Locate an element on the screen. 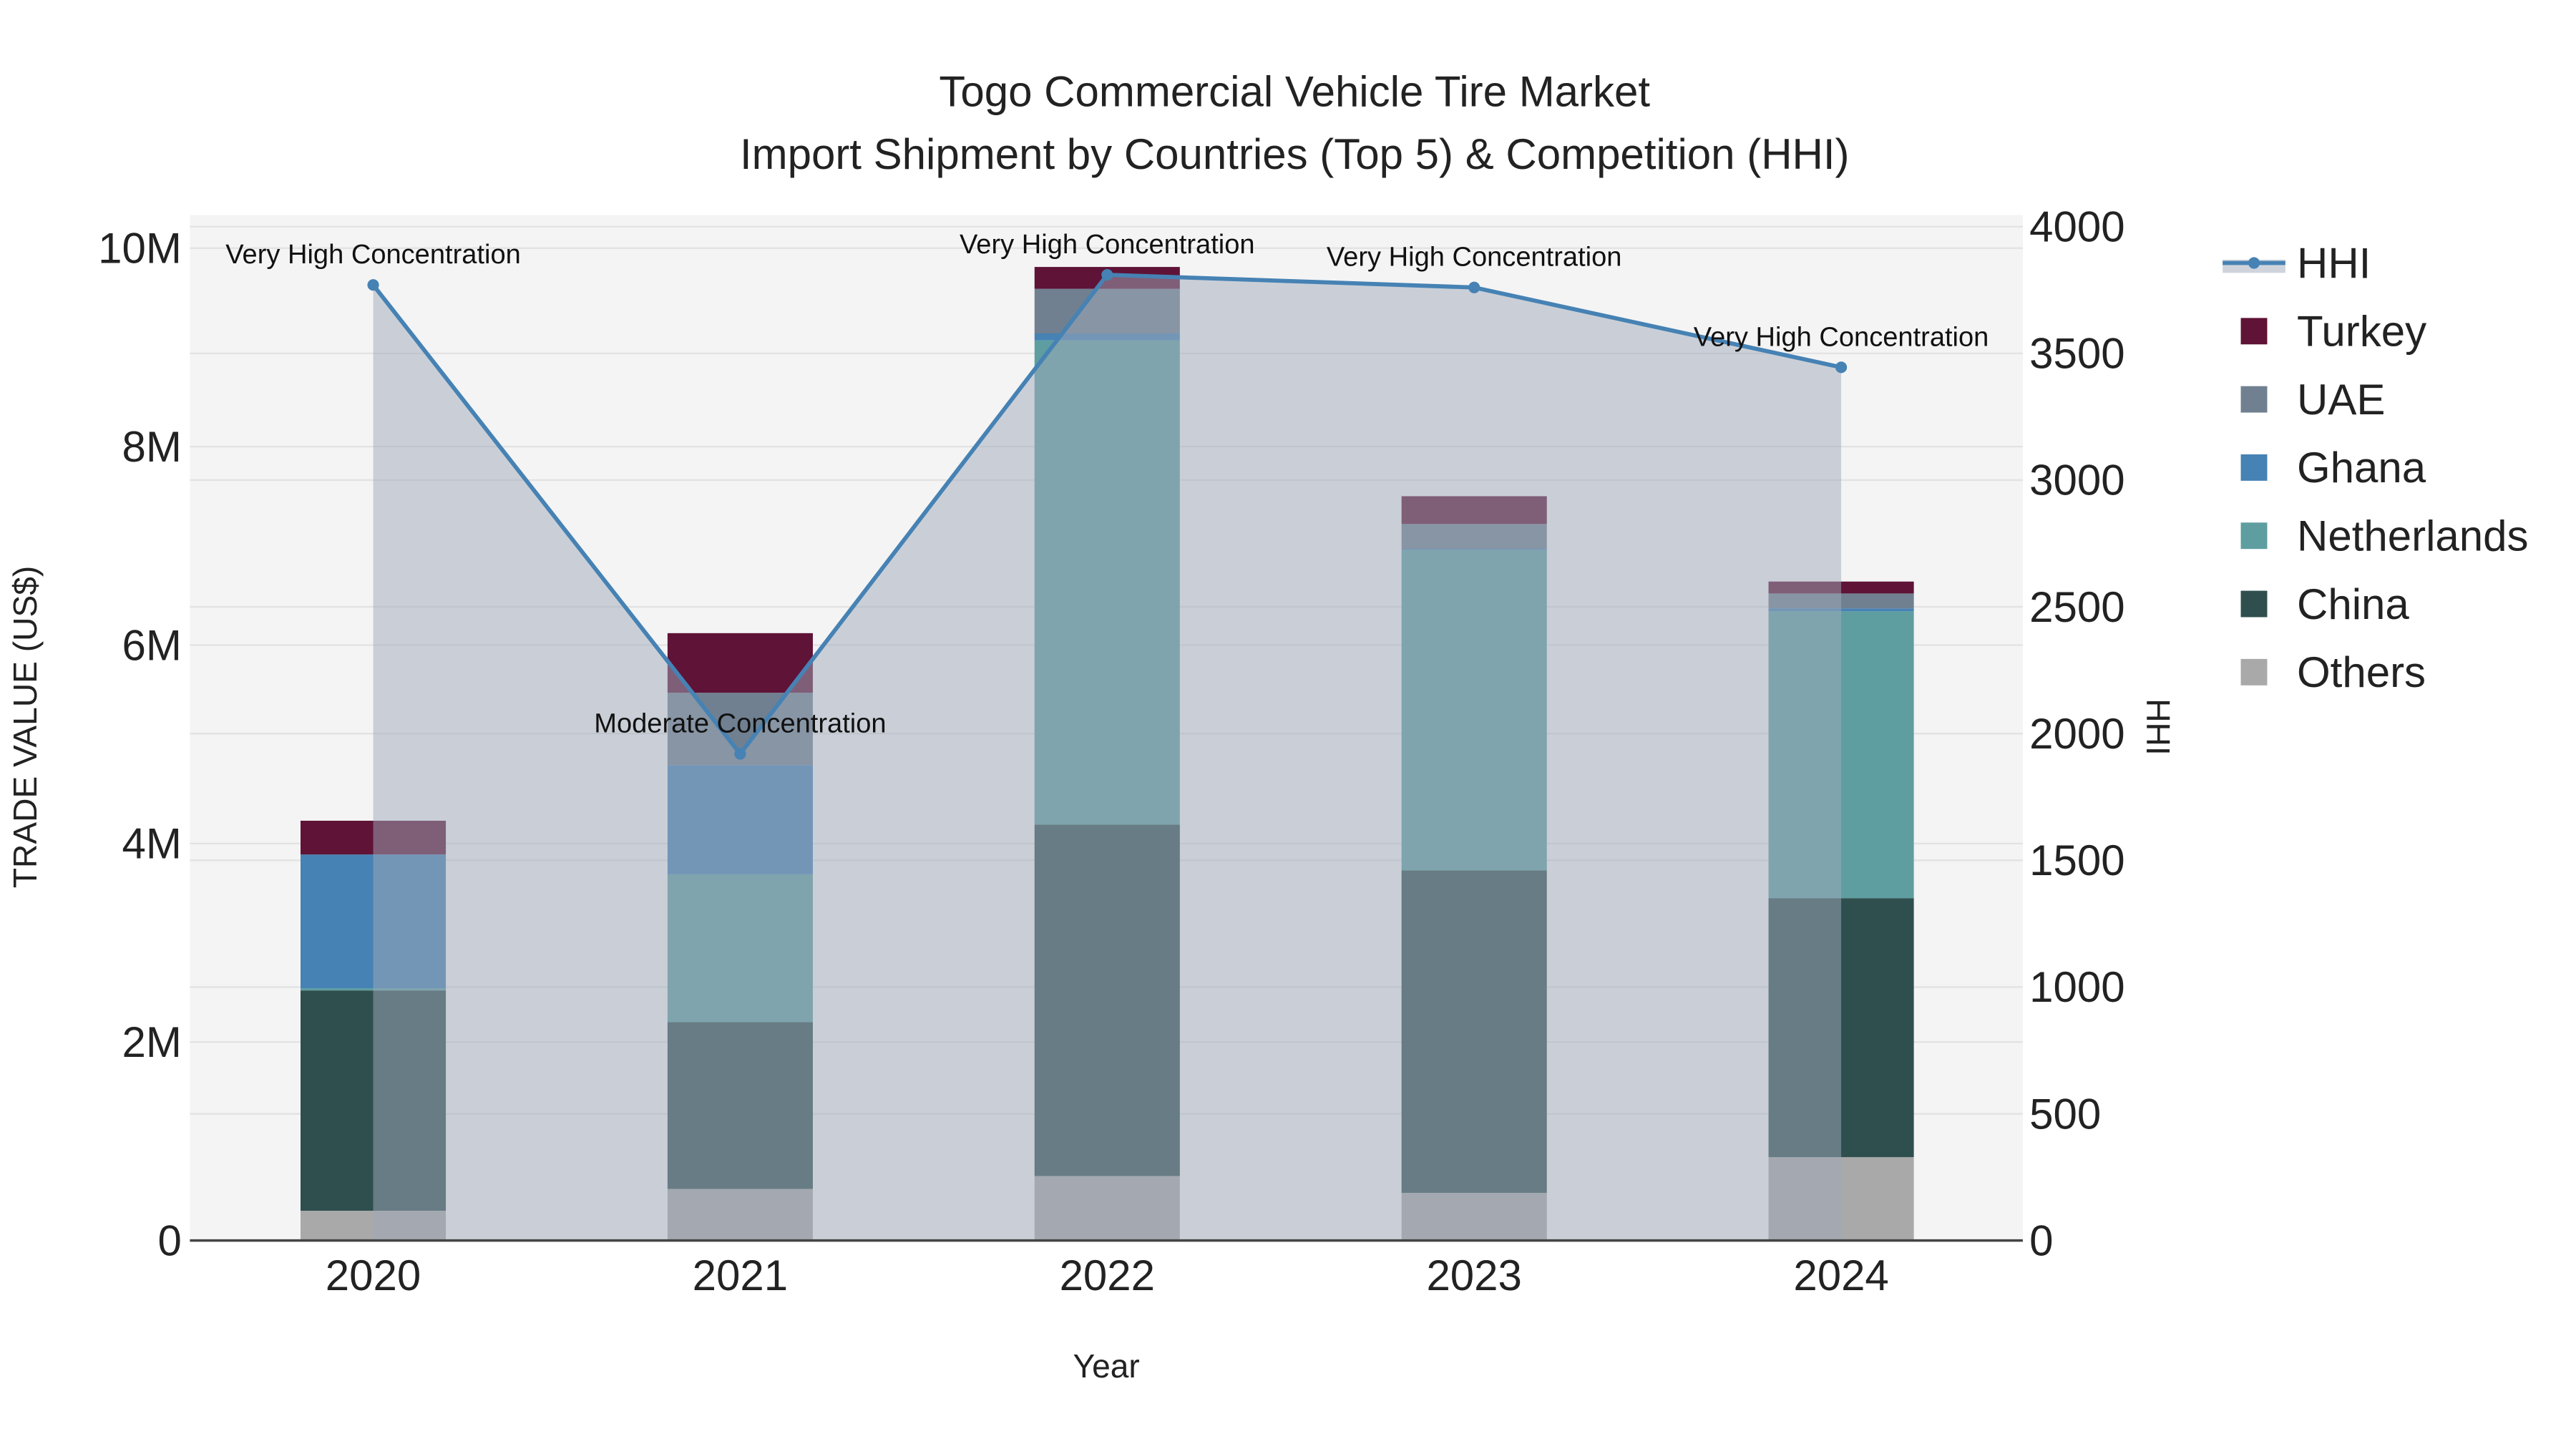  legend-swatch-netherlands is located at coordinates (2254, 536).